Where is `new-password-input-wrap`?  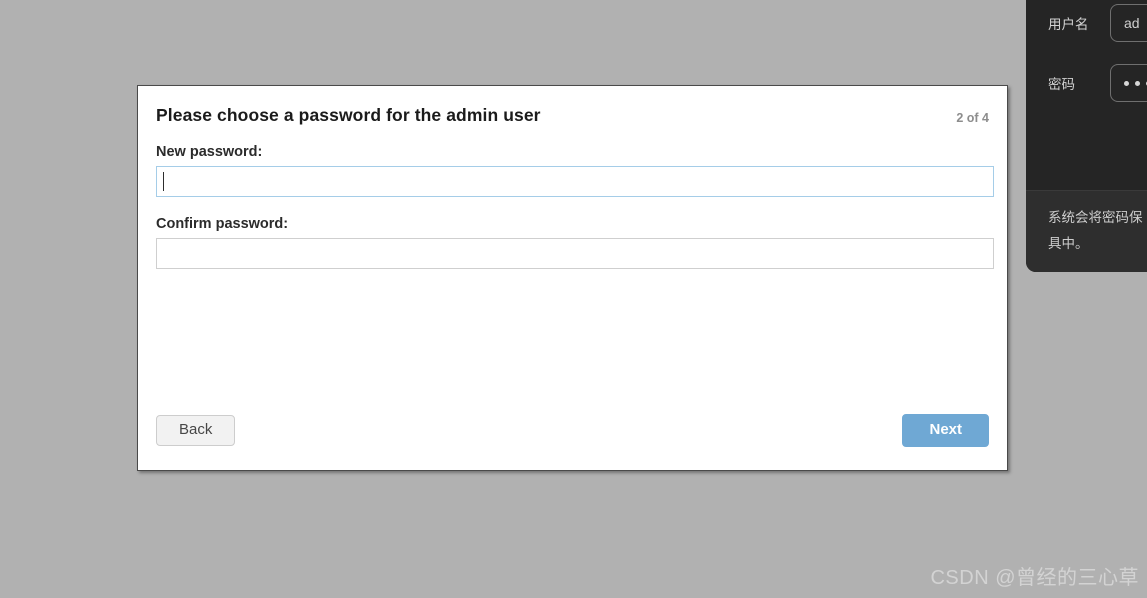 new-password-input-wrap is located at coordinates (575, 182).